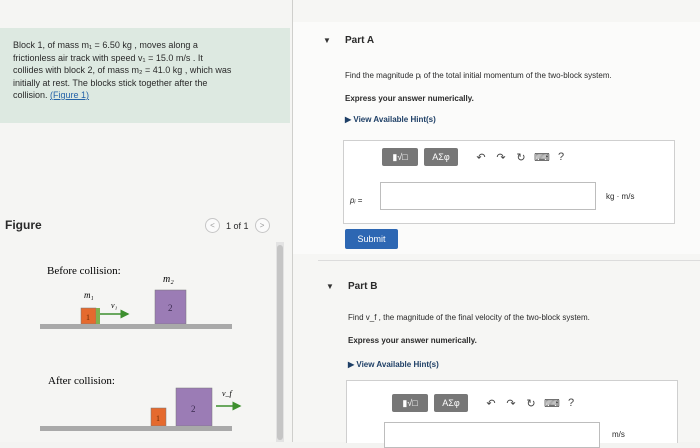 The width and height of the screenshot is (700, 448). I want to click on figure-link: (Figure 1), so click(69, 95).